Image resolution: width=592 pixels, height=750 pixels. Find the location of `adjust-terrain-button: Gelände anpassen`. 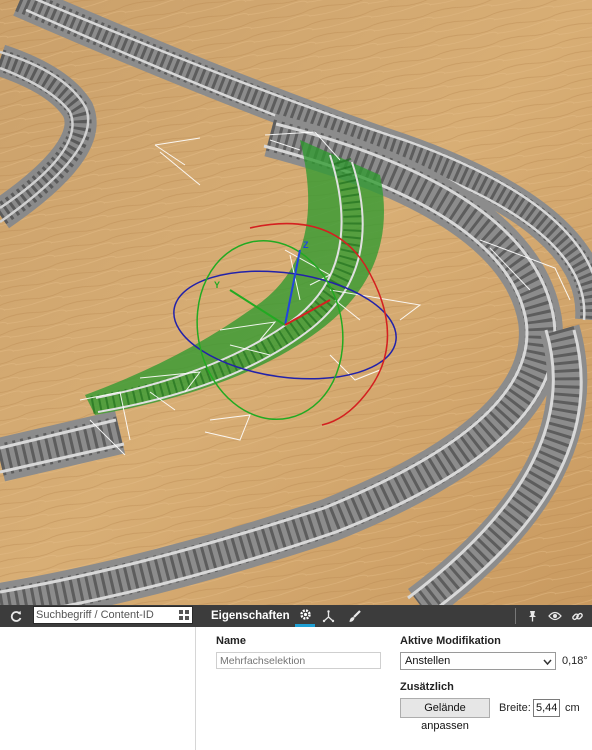

adjust-terrain-button: Gelände anpassen is located at coordinates (445, 715).